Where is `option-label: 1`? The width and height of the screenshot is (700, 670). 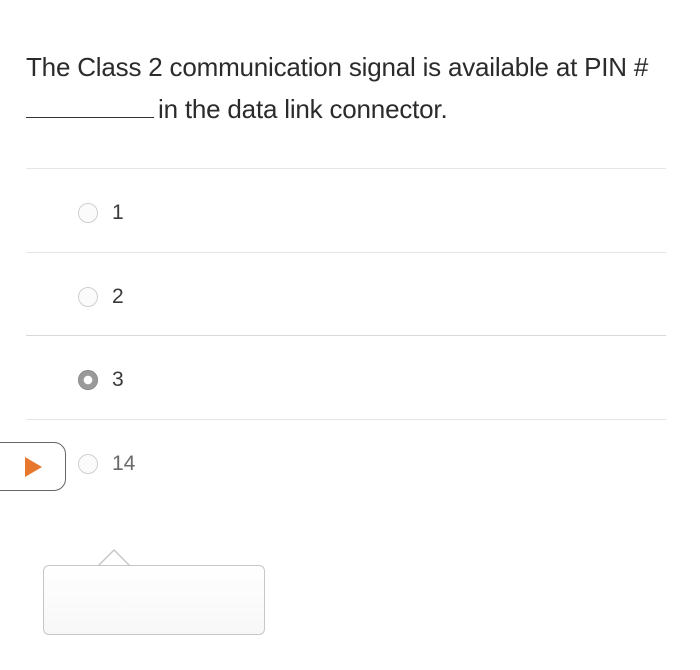
option-label: 1 is located at coordinates (118, 212).